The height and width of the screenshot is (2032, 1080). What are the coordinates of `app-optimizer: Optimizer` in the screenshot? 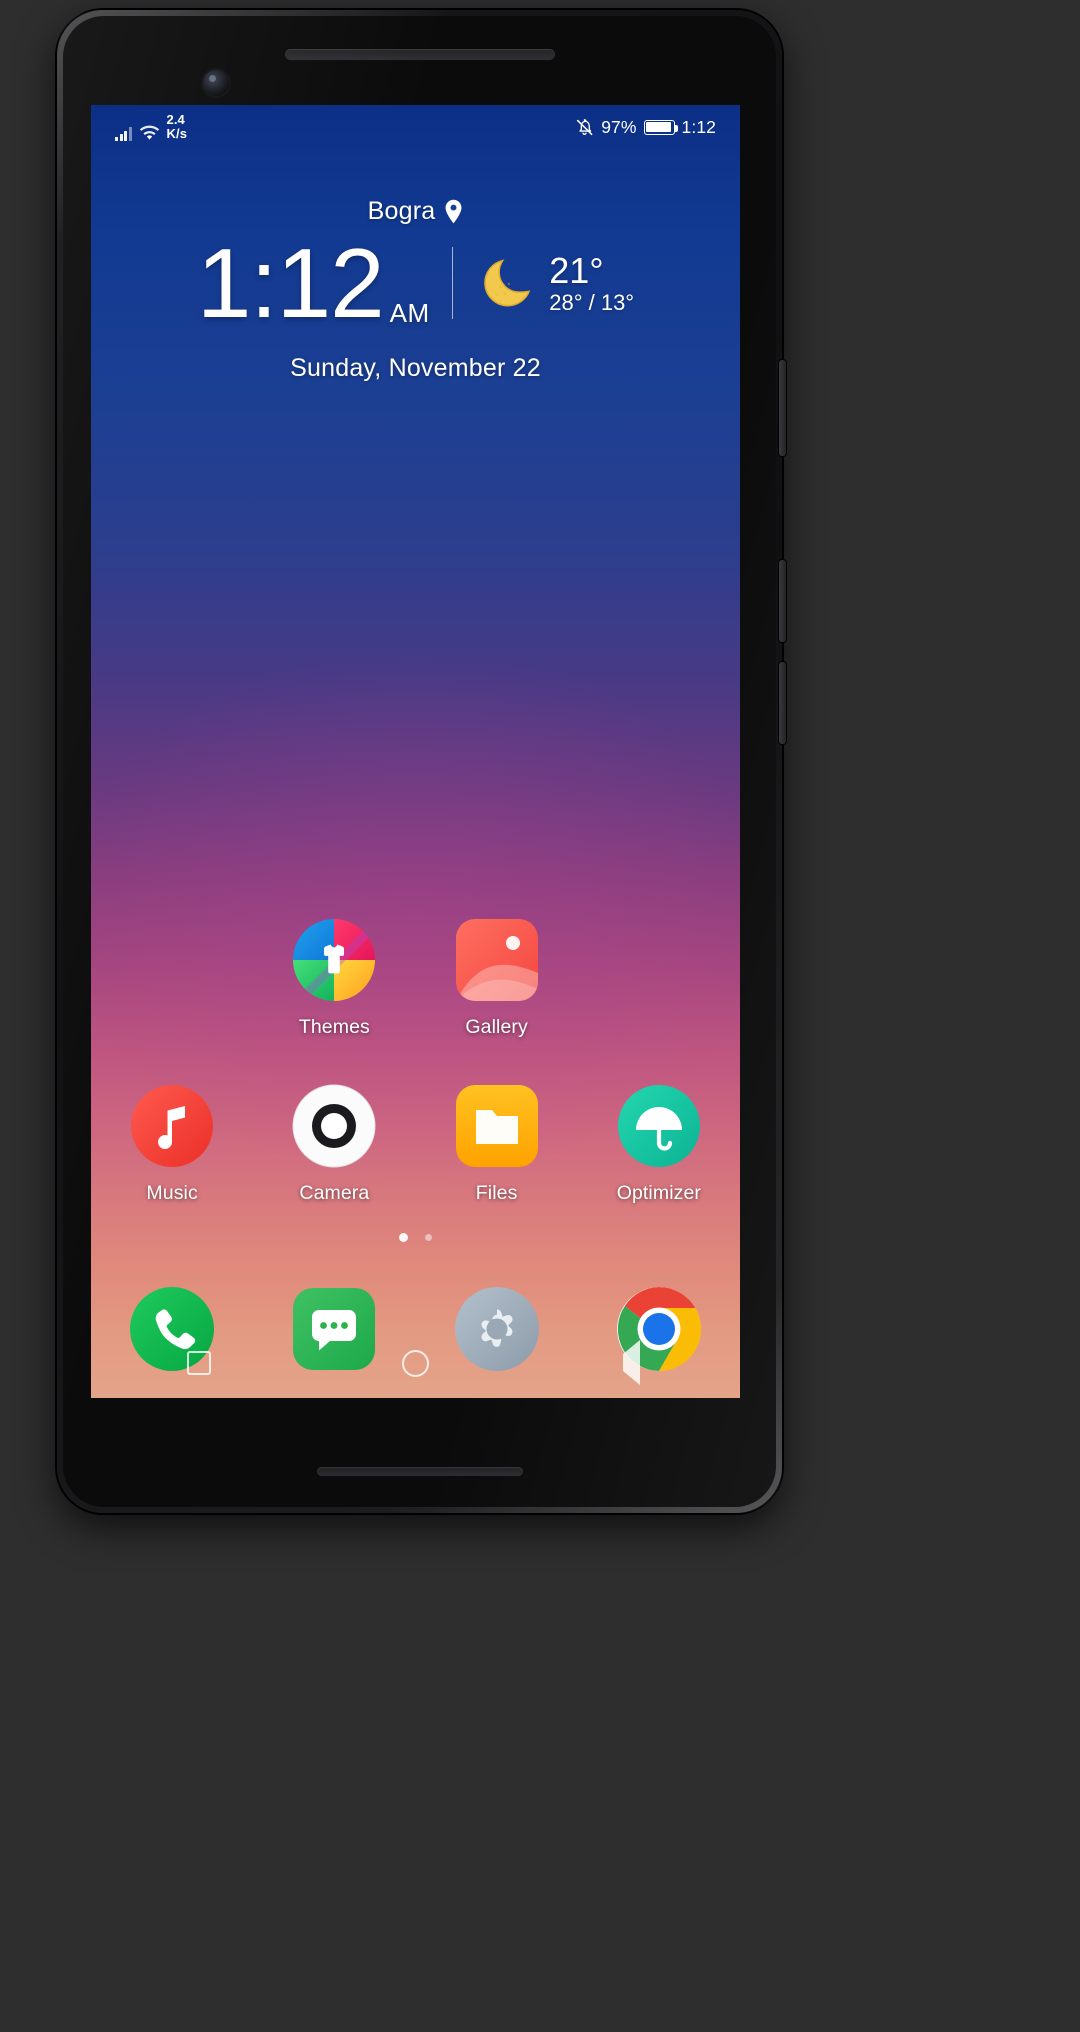 It's located at (659, 1144).